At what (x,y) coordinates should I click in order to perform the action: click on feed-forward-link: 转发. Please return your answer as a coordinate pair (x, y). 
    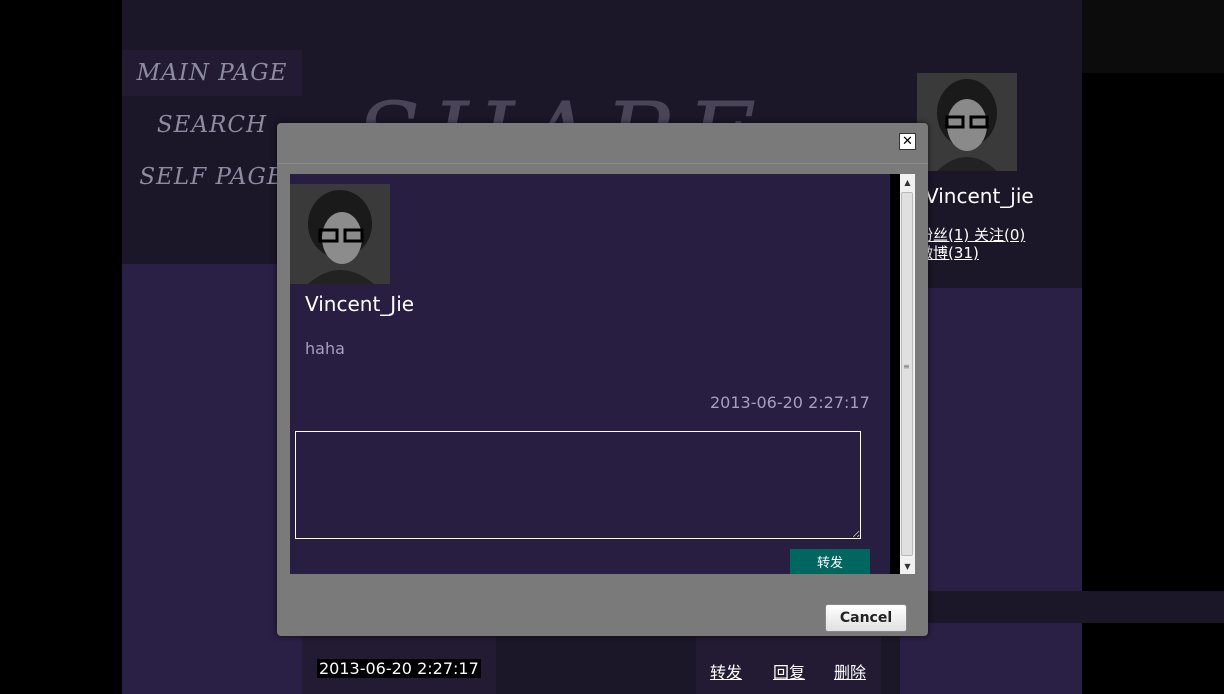
    Looking at the image, I should click on (726, 671).